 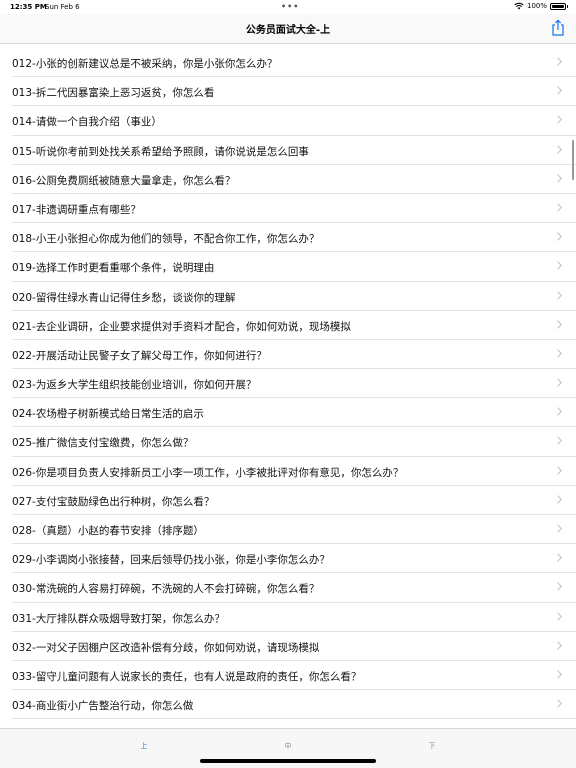 I want to click on list-item-label: 033-留守儿童问题有人说家长的责任，也有人说是政府的责任，你怎么看？, so click(x=187, y=676).